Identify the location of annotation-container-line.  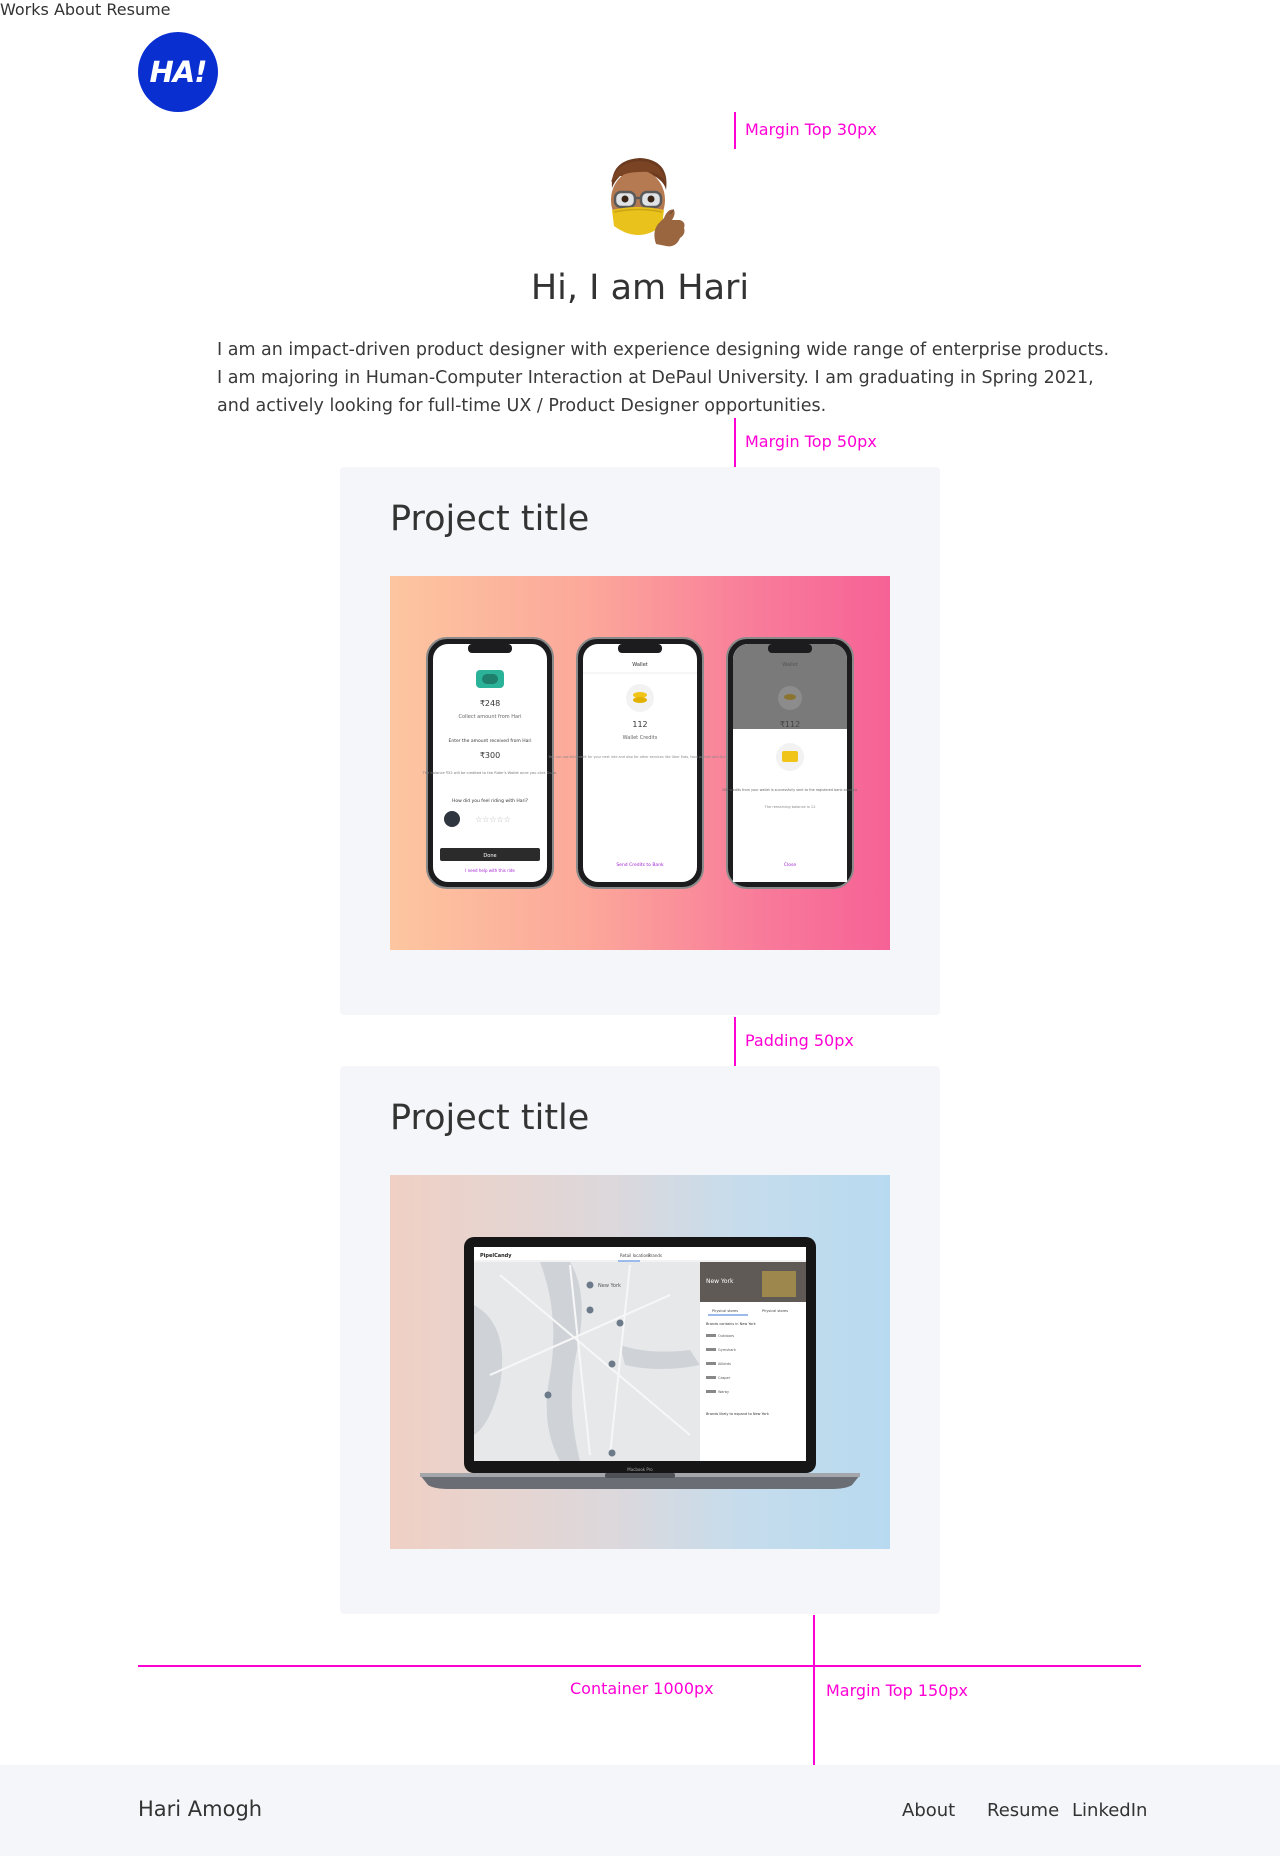
(639, 1666).